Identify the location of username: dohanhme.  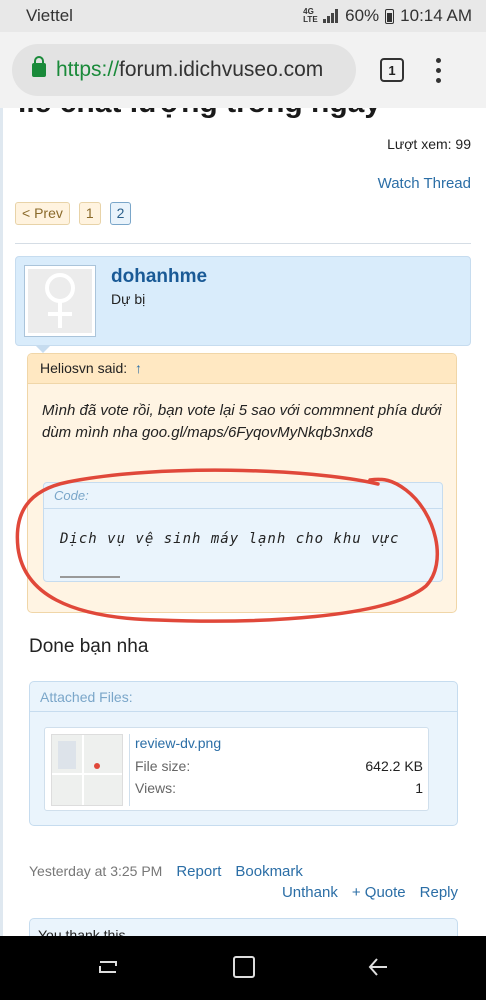
(159, 277).